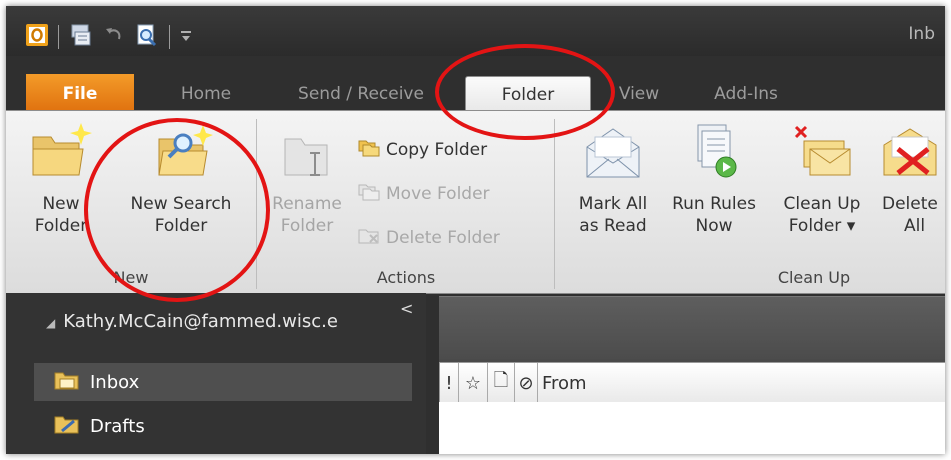 Image resolution: width=951 pixels, height=460 pixels. What do you see at coordinates (206, 95) in the screenshot?
I see `tab-home: Home` at bounding box center [206, 95].